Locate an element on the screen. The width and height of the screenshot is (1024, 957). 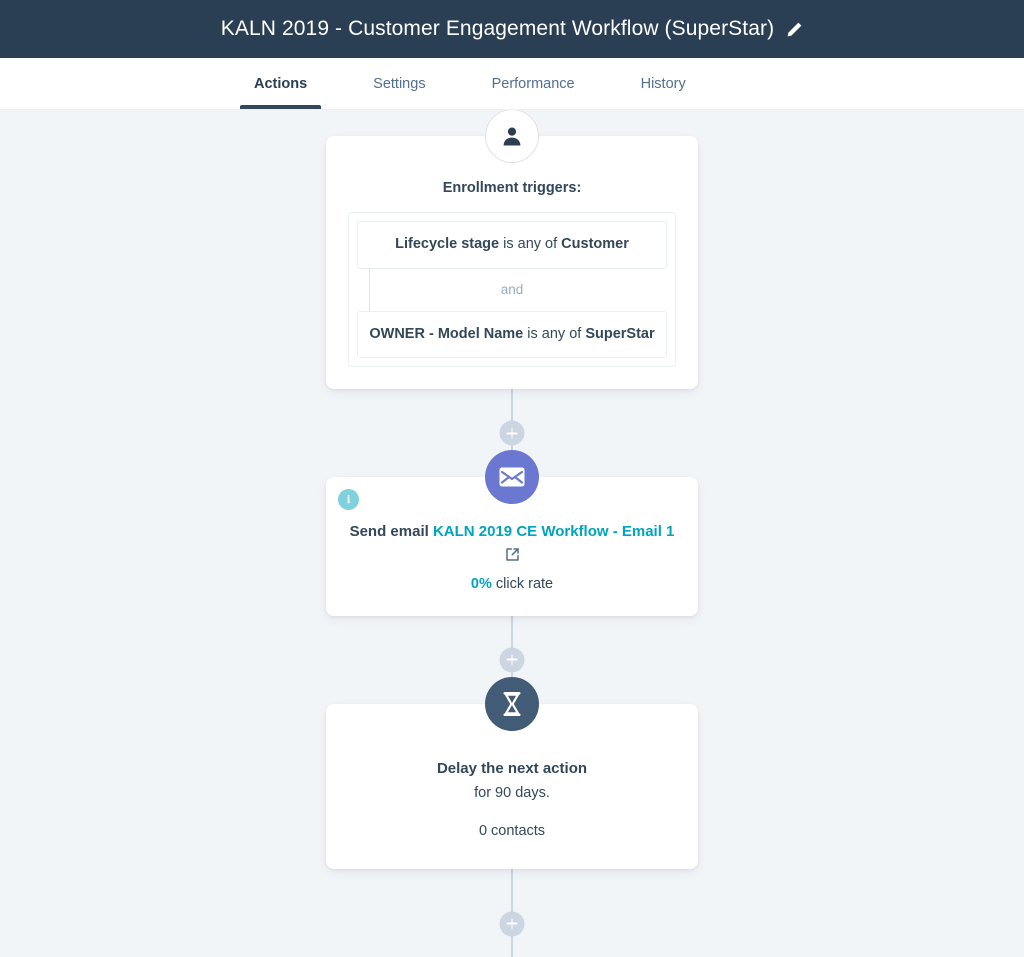
tab-actions: Actions is located at coordinates (281, 83).